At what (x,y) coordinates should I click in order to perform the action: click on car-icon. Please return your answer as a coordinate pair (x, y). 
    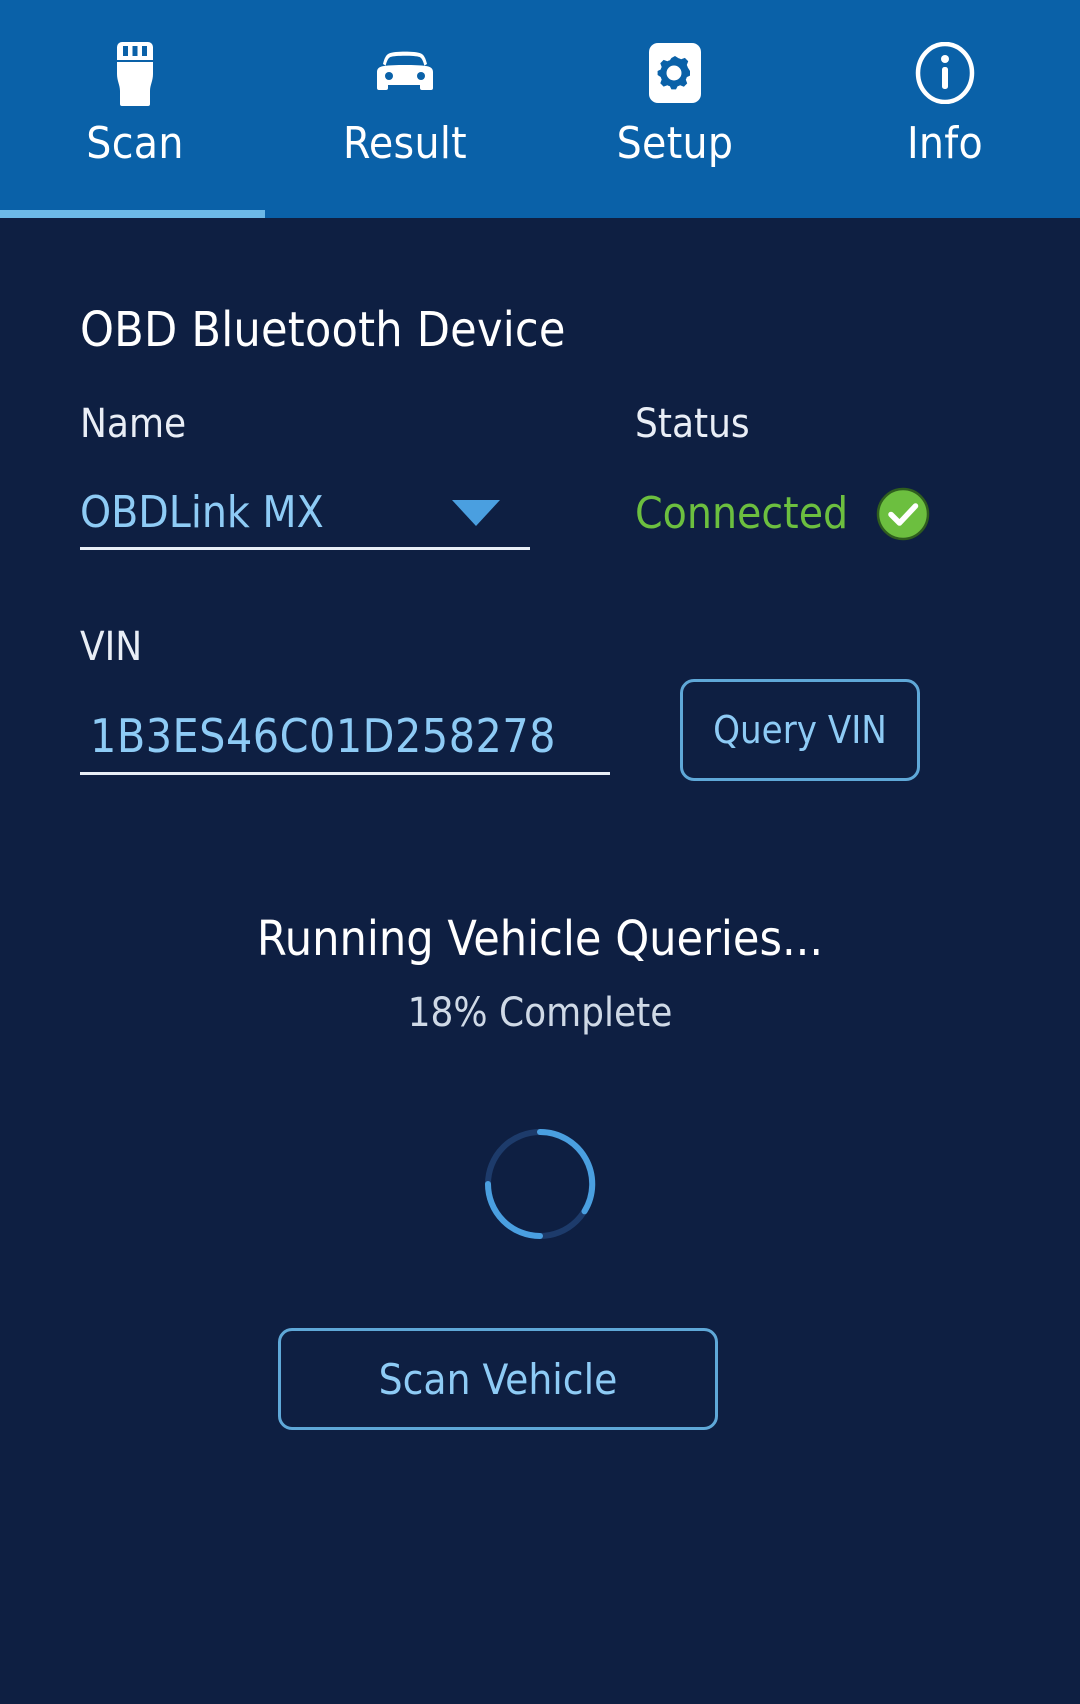
    Looking at the image, I should click on (405, 73).